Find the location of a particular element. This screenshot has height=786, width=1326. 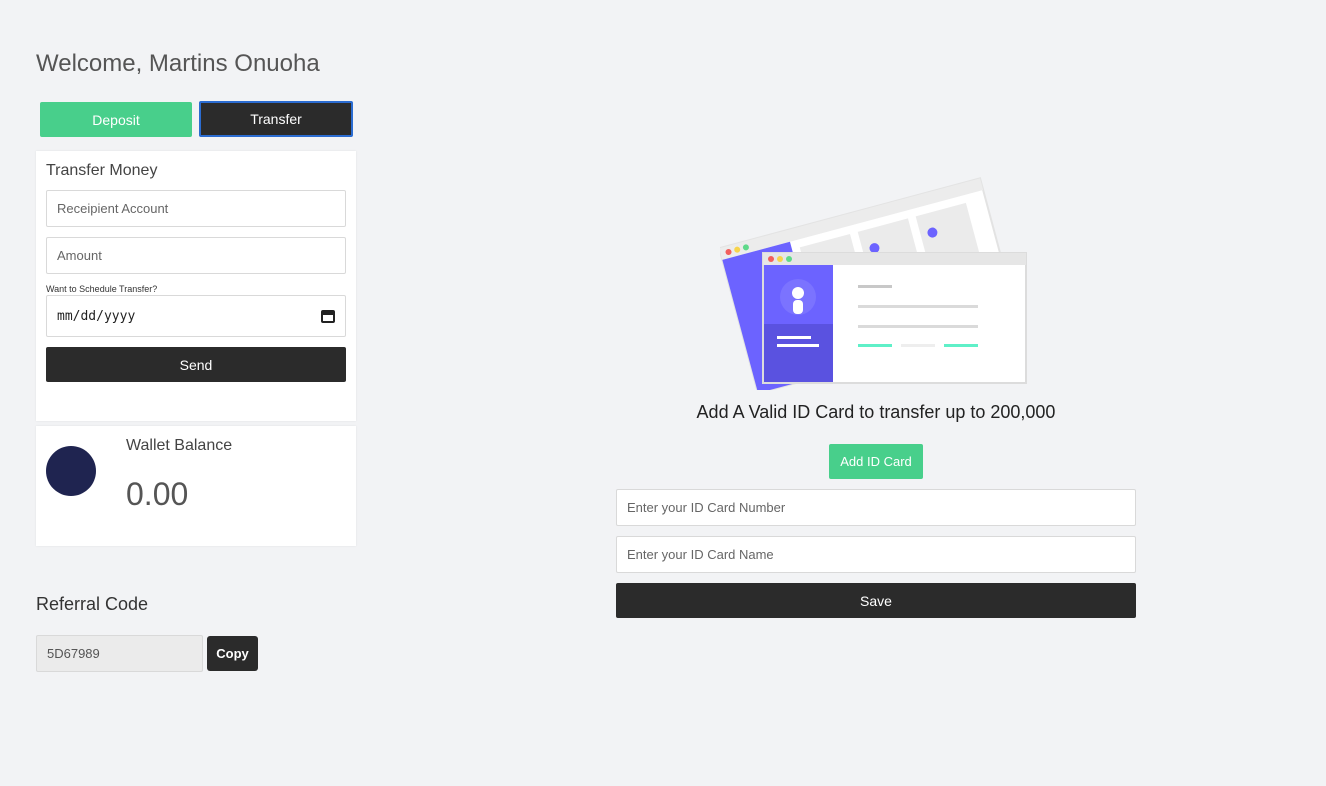

send-button: Send is located at coordinates (196, 364).